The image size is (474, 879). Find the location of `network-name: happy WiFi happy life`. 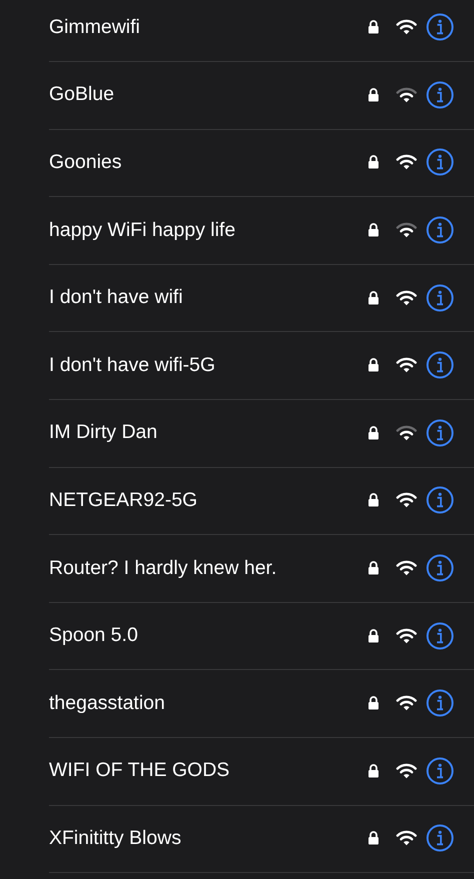

network-name: happy WiFi happy life is located at coordinates (208, 230).